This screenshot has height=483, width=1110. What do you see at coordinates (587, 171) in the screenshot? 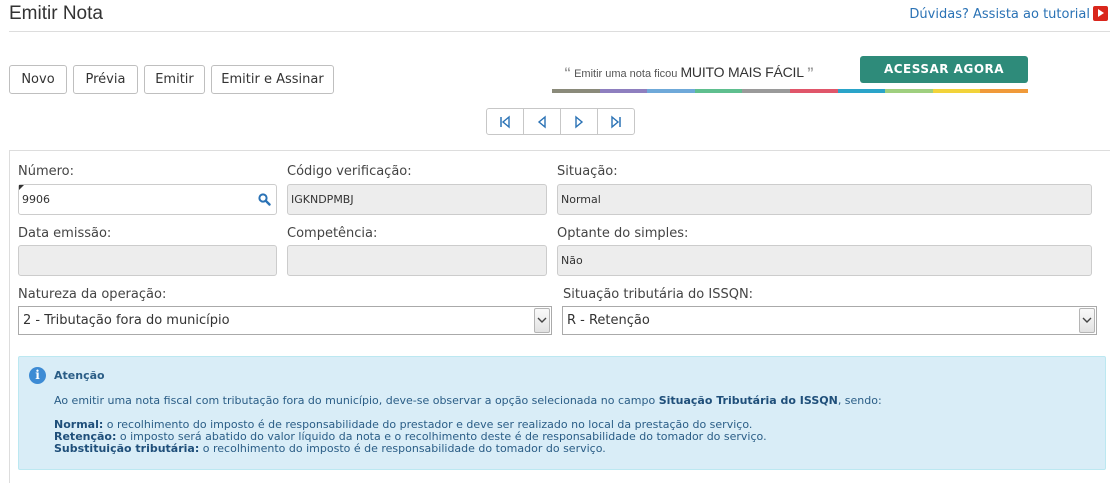
I see `situacao-label: Situação:` at bounding box center [587, 171].